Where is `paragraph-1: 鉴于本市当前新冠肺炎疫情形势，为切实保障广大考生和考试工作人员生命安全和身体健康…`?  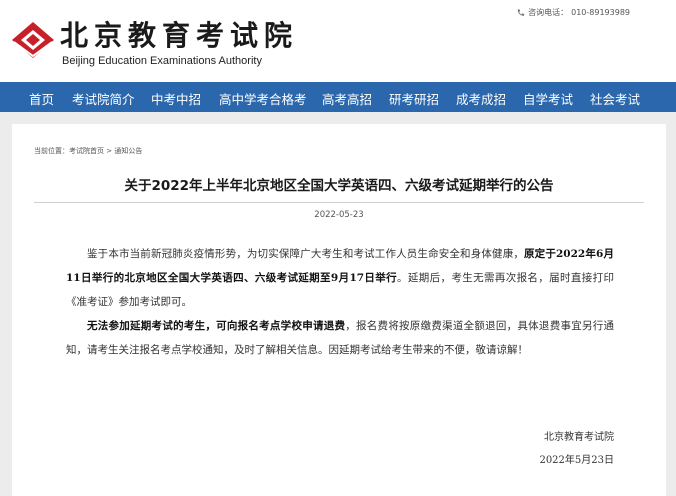 paragraph-1: 鉴于本市当前新冠肺炎疫情形势，为切实保障广大考生和考试工作人员生命安全和身体健康… is located at coordinates (340, 278).